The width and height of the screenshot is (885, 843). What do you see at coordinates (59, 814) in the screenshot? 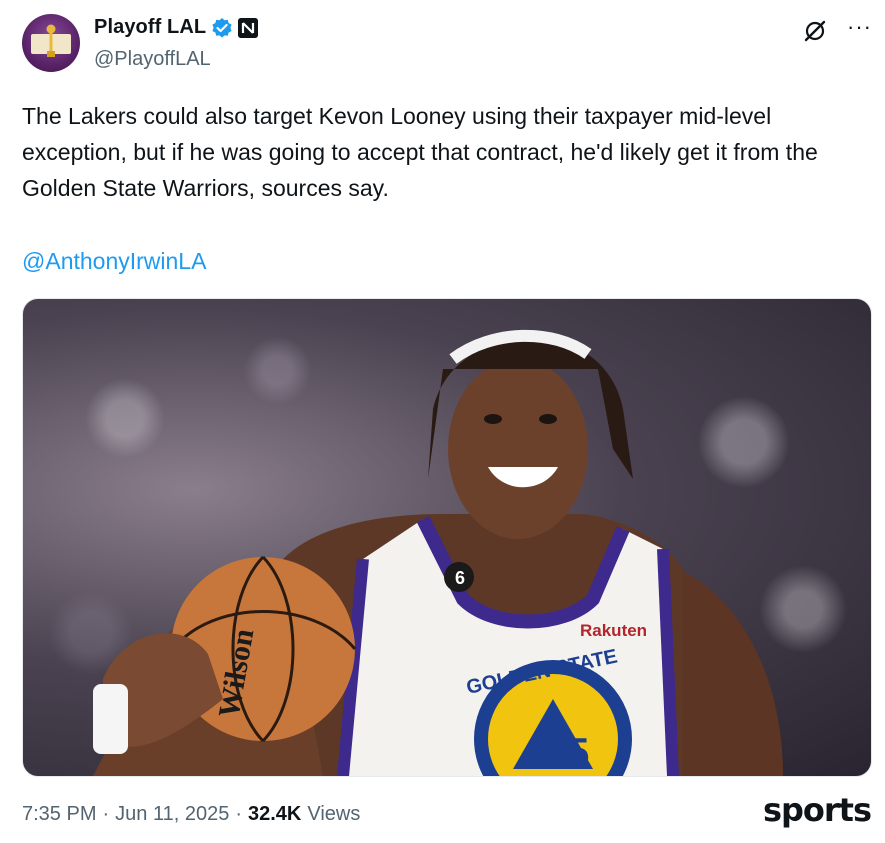
I see `post-time: 7:35 PM` at bounding box center [59, 814].